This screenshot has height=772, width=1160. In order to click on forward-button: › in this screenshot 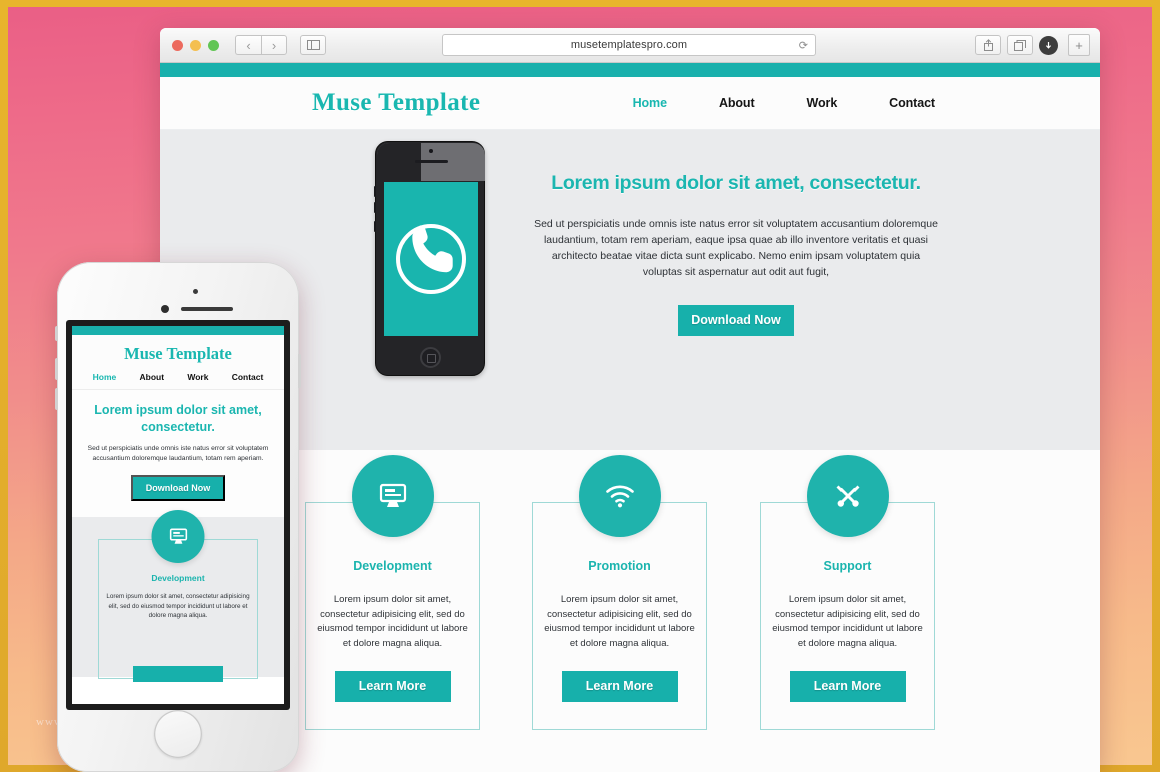, I will do `click(274, 45)`.